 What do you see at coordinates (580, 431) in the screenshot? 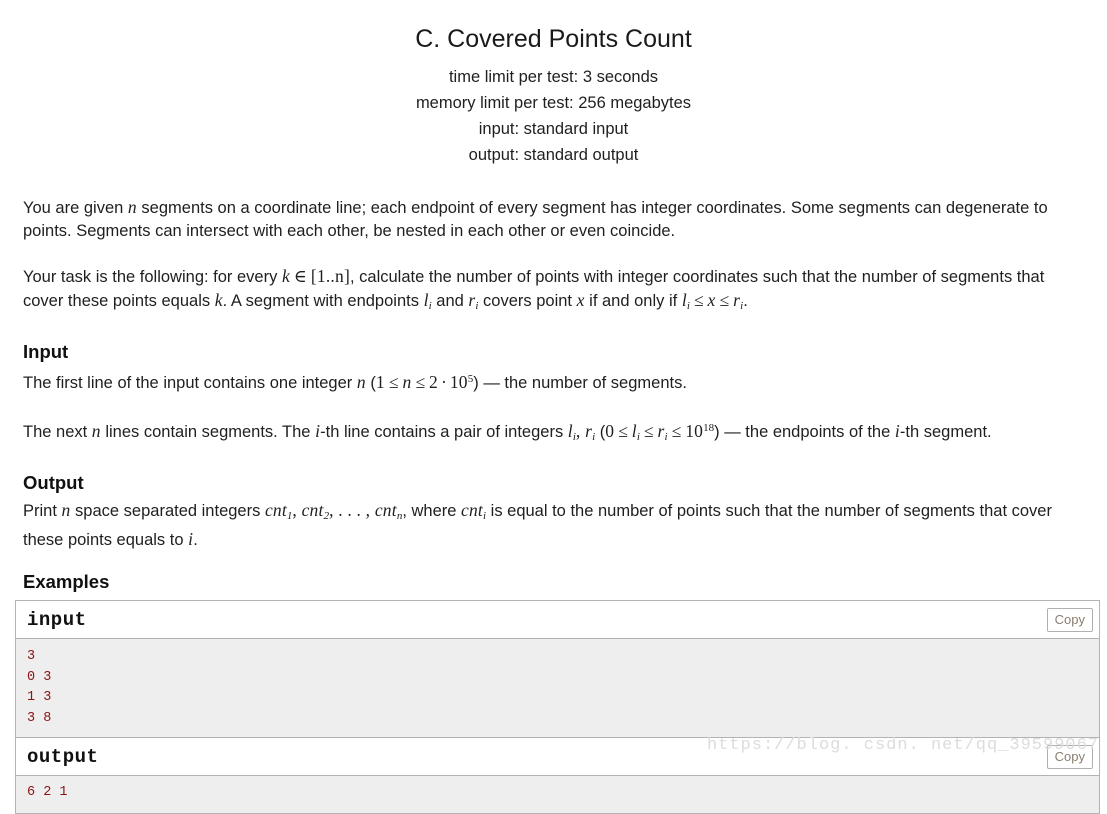
I see `in2-comma: ,` at bounding box center [580, 431].